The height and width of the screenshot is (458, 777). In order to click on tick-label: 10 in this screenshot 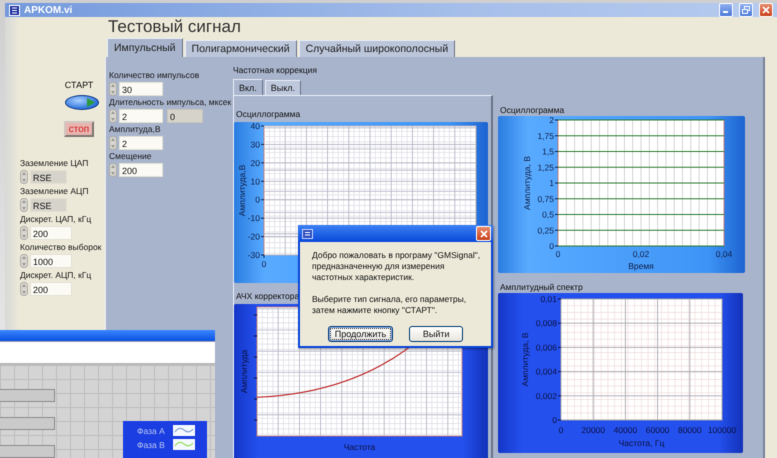, I will do `click(255, 181)`.